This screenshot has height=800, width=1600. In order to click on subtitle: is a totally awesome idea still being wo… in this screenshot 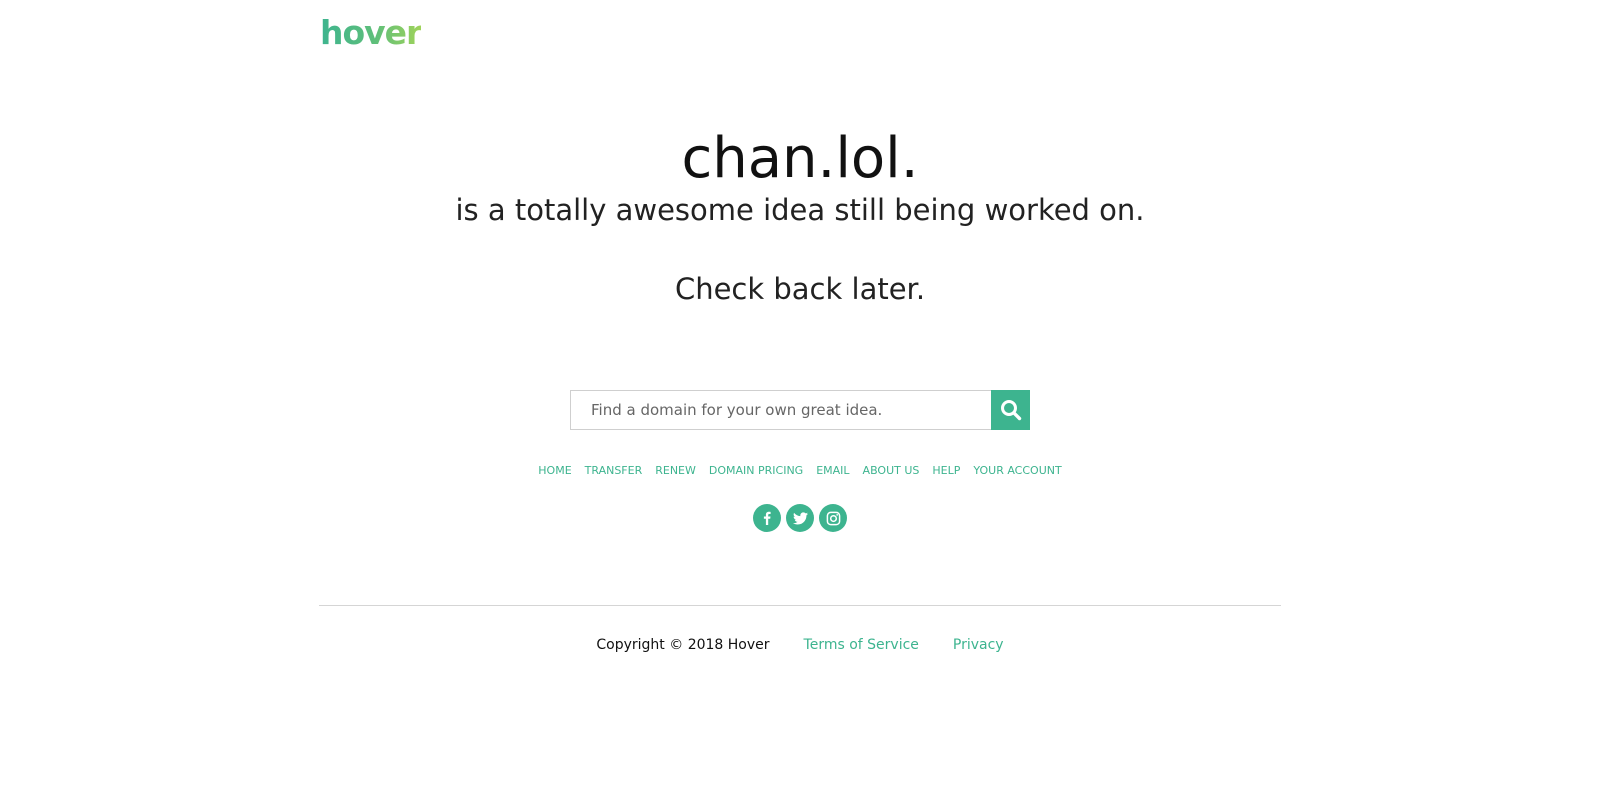, I will do `click(800, 210)`.